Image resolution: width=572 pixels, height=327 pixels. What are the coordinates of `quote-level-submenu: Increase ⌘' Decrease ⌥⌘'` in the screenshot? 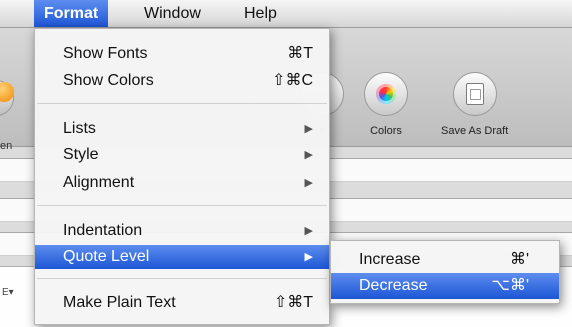 It's located at (445, 272).